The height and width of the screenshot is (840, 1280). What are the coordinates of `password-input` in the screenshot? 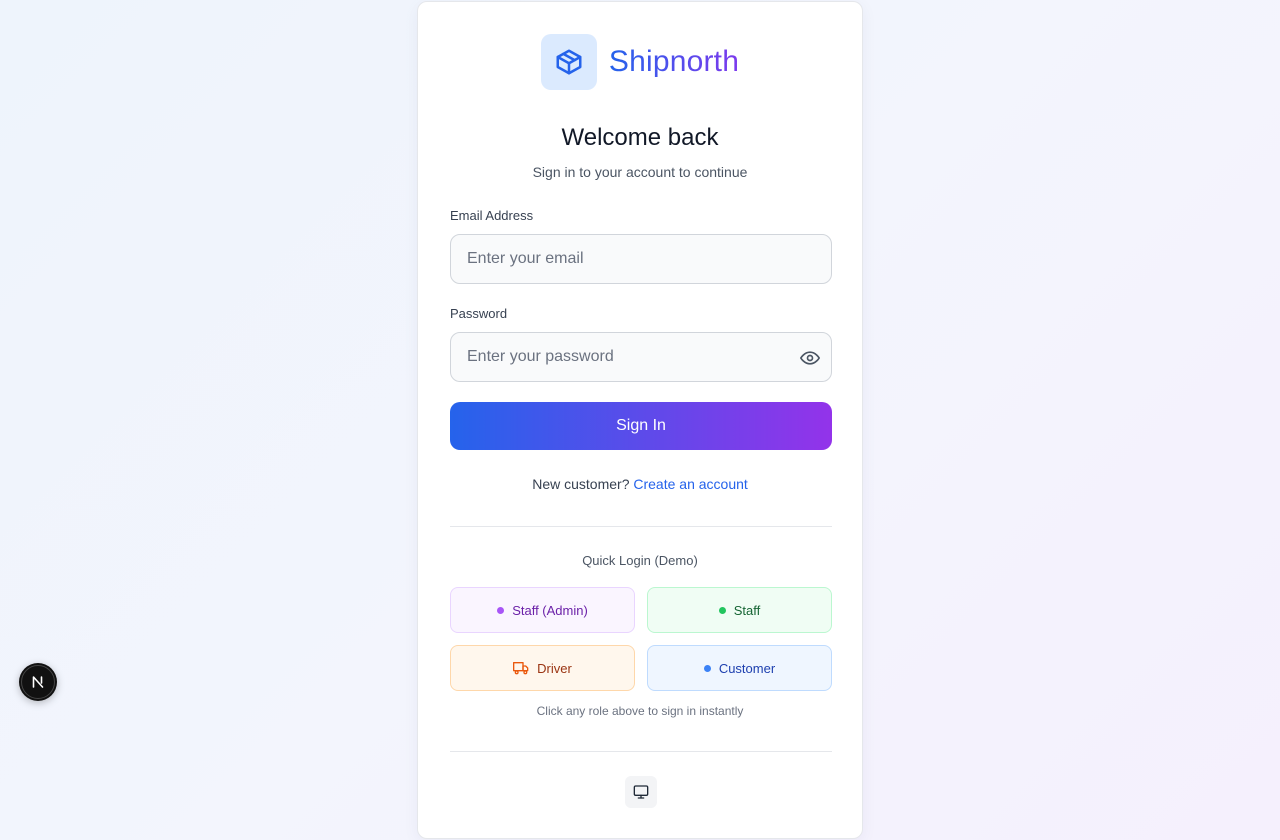 It's located at (641, 357).